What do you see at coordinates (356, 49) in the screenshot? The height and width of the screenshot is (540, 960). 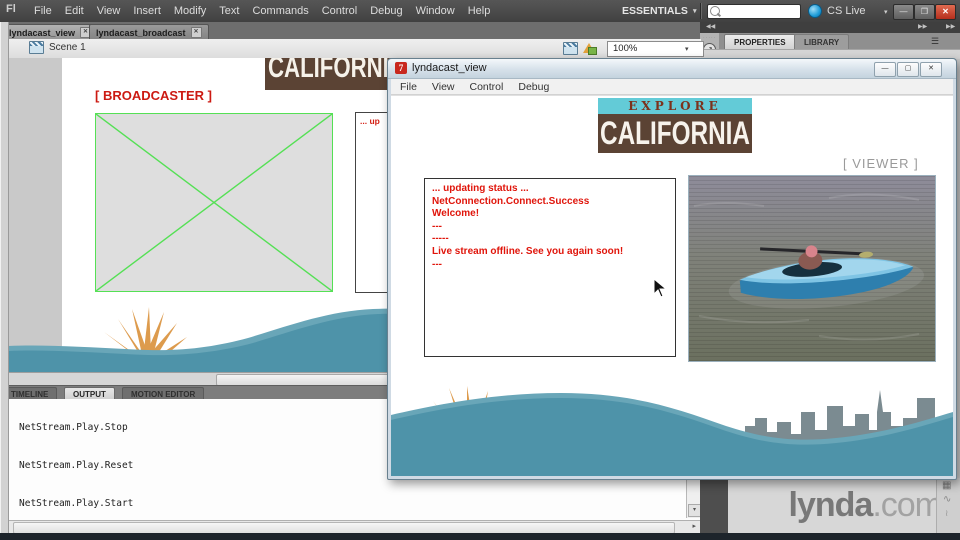 I see `edit-bar: Scene 1 100% ▾` at bounding box center [356, 49].